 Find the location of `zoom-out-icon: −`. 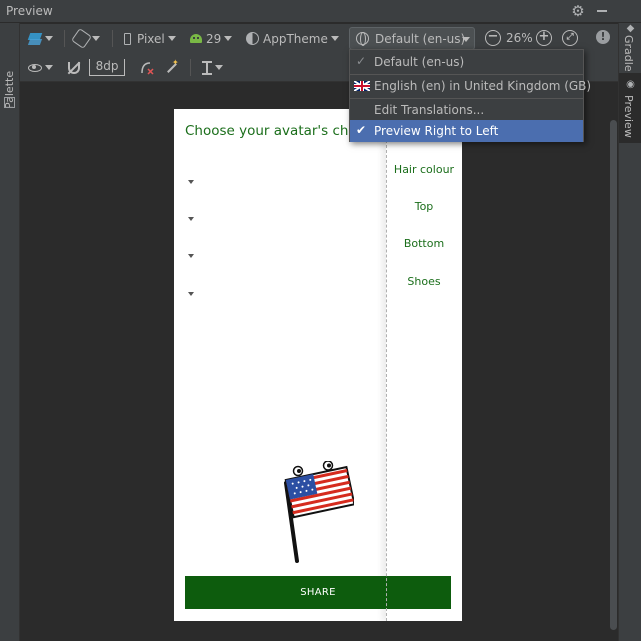

zoom-out-icon: − is located at coordinates (493, 38).